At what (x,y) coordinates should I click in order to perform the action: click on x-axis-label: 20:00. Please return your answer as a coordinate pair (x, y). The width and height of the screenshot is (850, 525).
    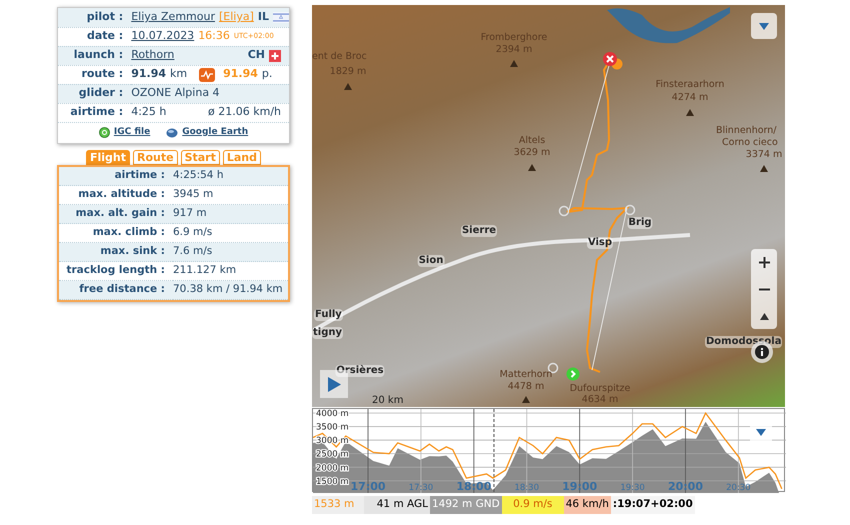
    Looking at the image, I should click on (685, 486).